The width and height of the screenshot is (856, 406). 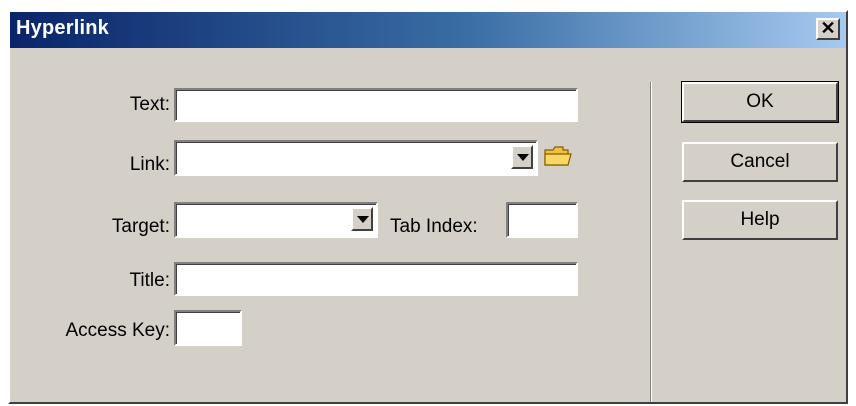 What do you see at coordinates (760, 162) in the screenshot?
I see `cancel-button: Cancel` at bounding box center [760, 162].